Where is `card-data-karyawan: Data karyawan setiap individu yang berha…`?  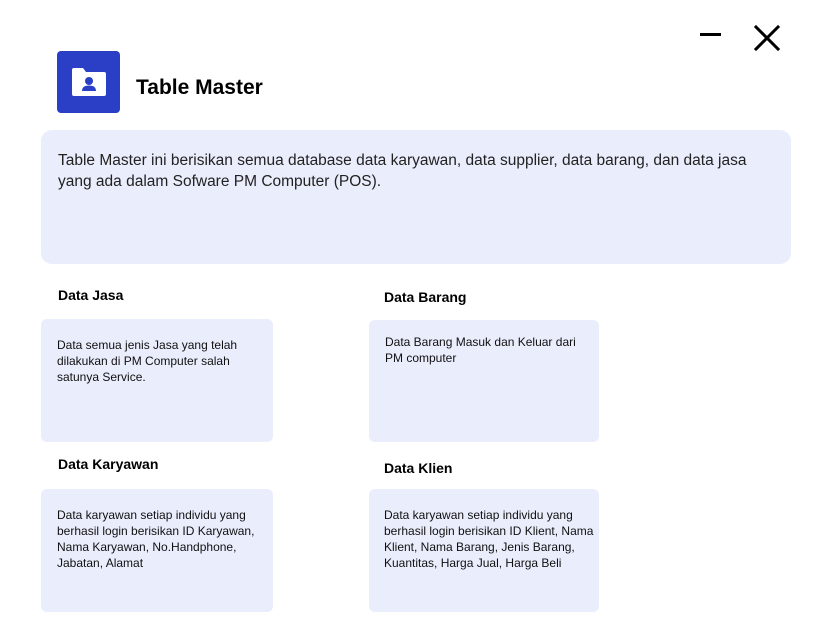
card-data-karyawan: Data karyawan setiap individu yang berha… is located at coordinates (157, 550).